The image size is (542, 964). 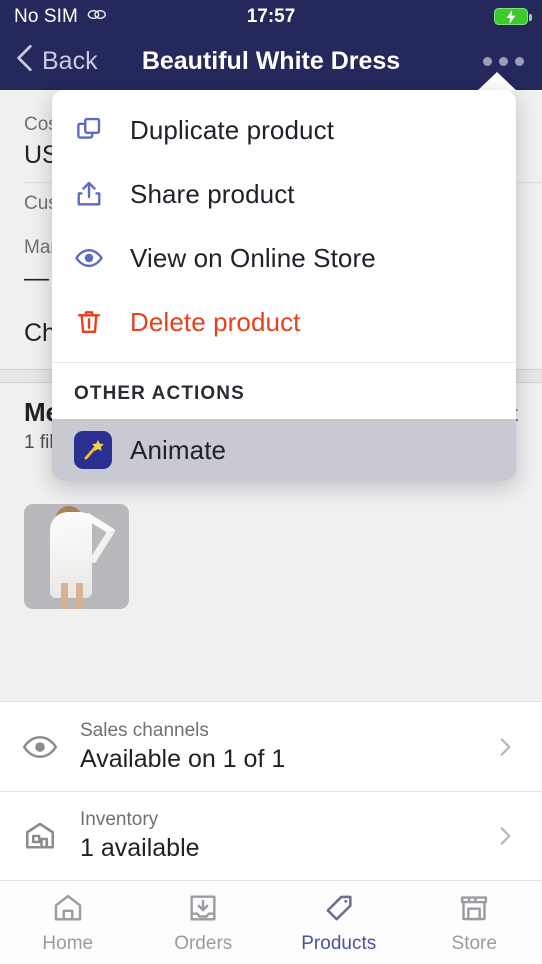 What do you see at coordinates (102, 450) in the screenshot?
I see `animate-app-icon` at bounding box center [102, 450].